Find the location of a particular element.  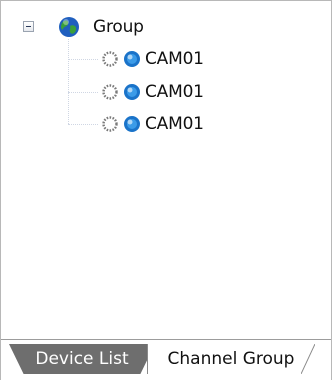

tab-strip: Device List Channel Group is located at coordinates (166, 359).